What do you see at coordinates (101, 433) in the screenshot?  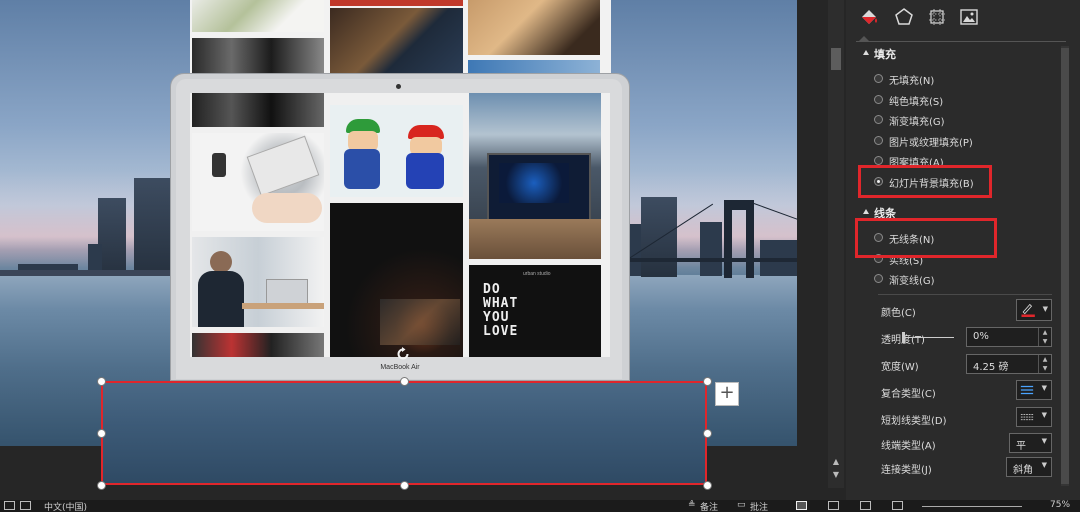 I see `resize-handle-w` at bounding box center [101, 433].